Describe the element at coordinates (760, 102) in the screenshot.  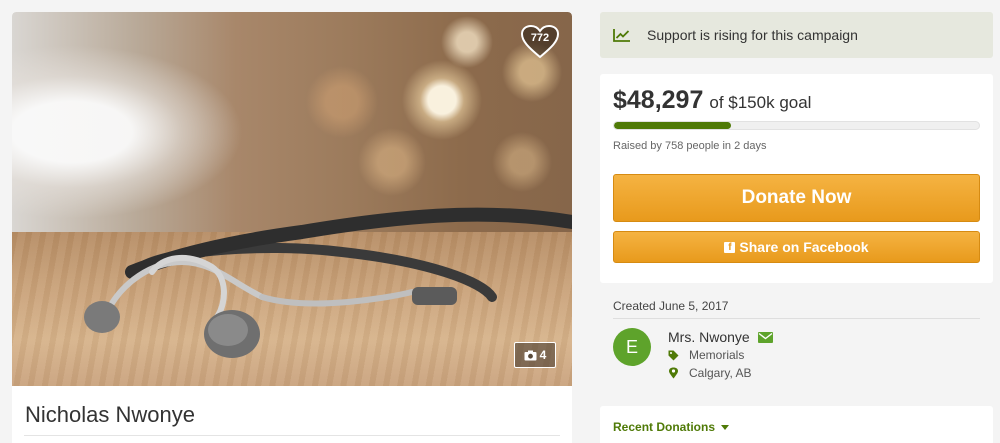
I see `goal-text: of $150k goal` at that location.